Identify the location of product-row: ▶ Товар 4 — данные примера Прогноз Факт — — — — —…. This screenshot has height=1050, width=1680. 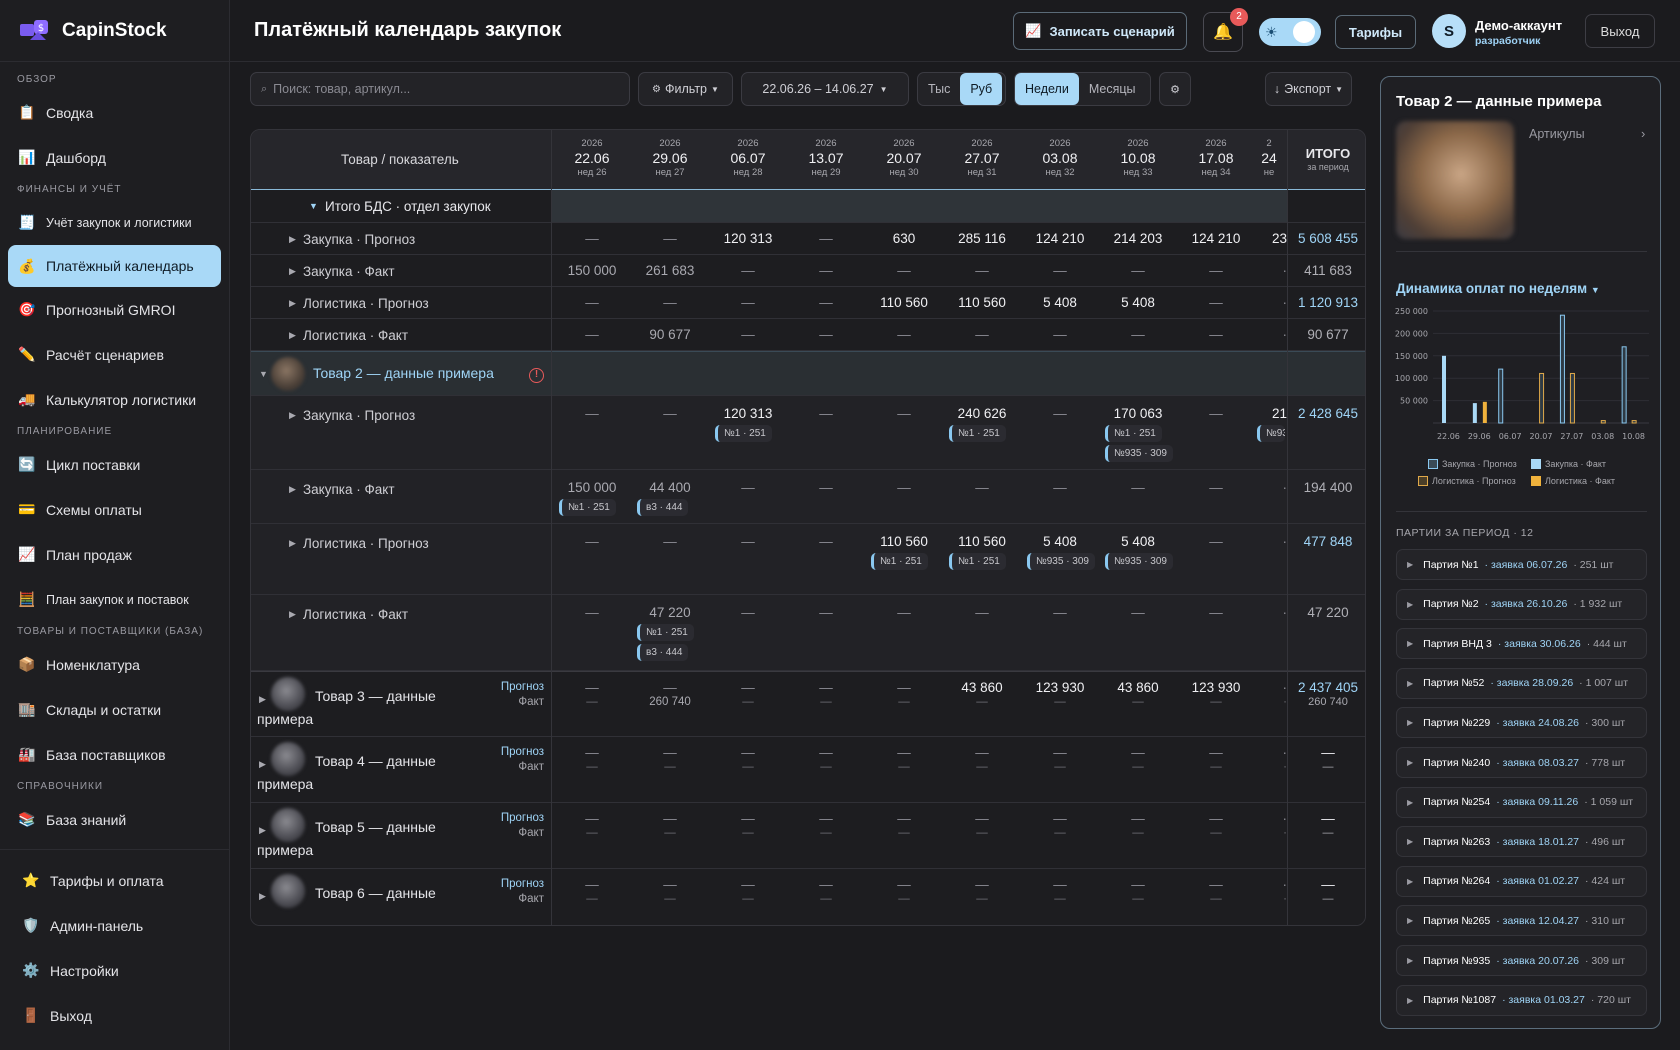
(808, 770).